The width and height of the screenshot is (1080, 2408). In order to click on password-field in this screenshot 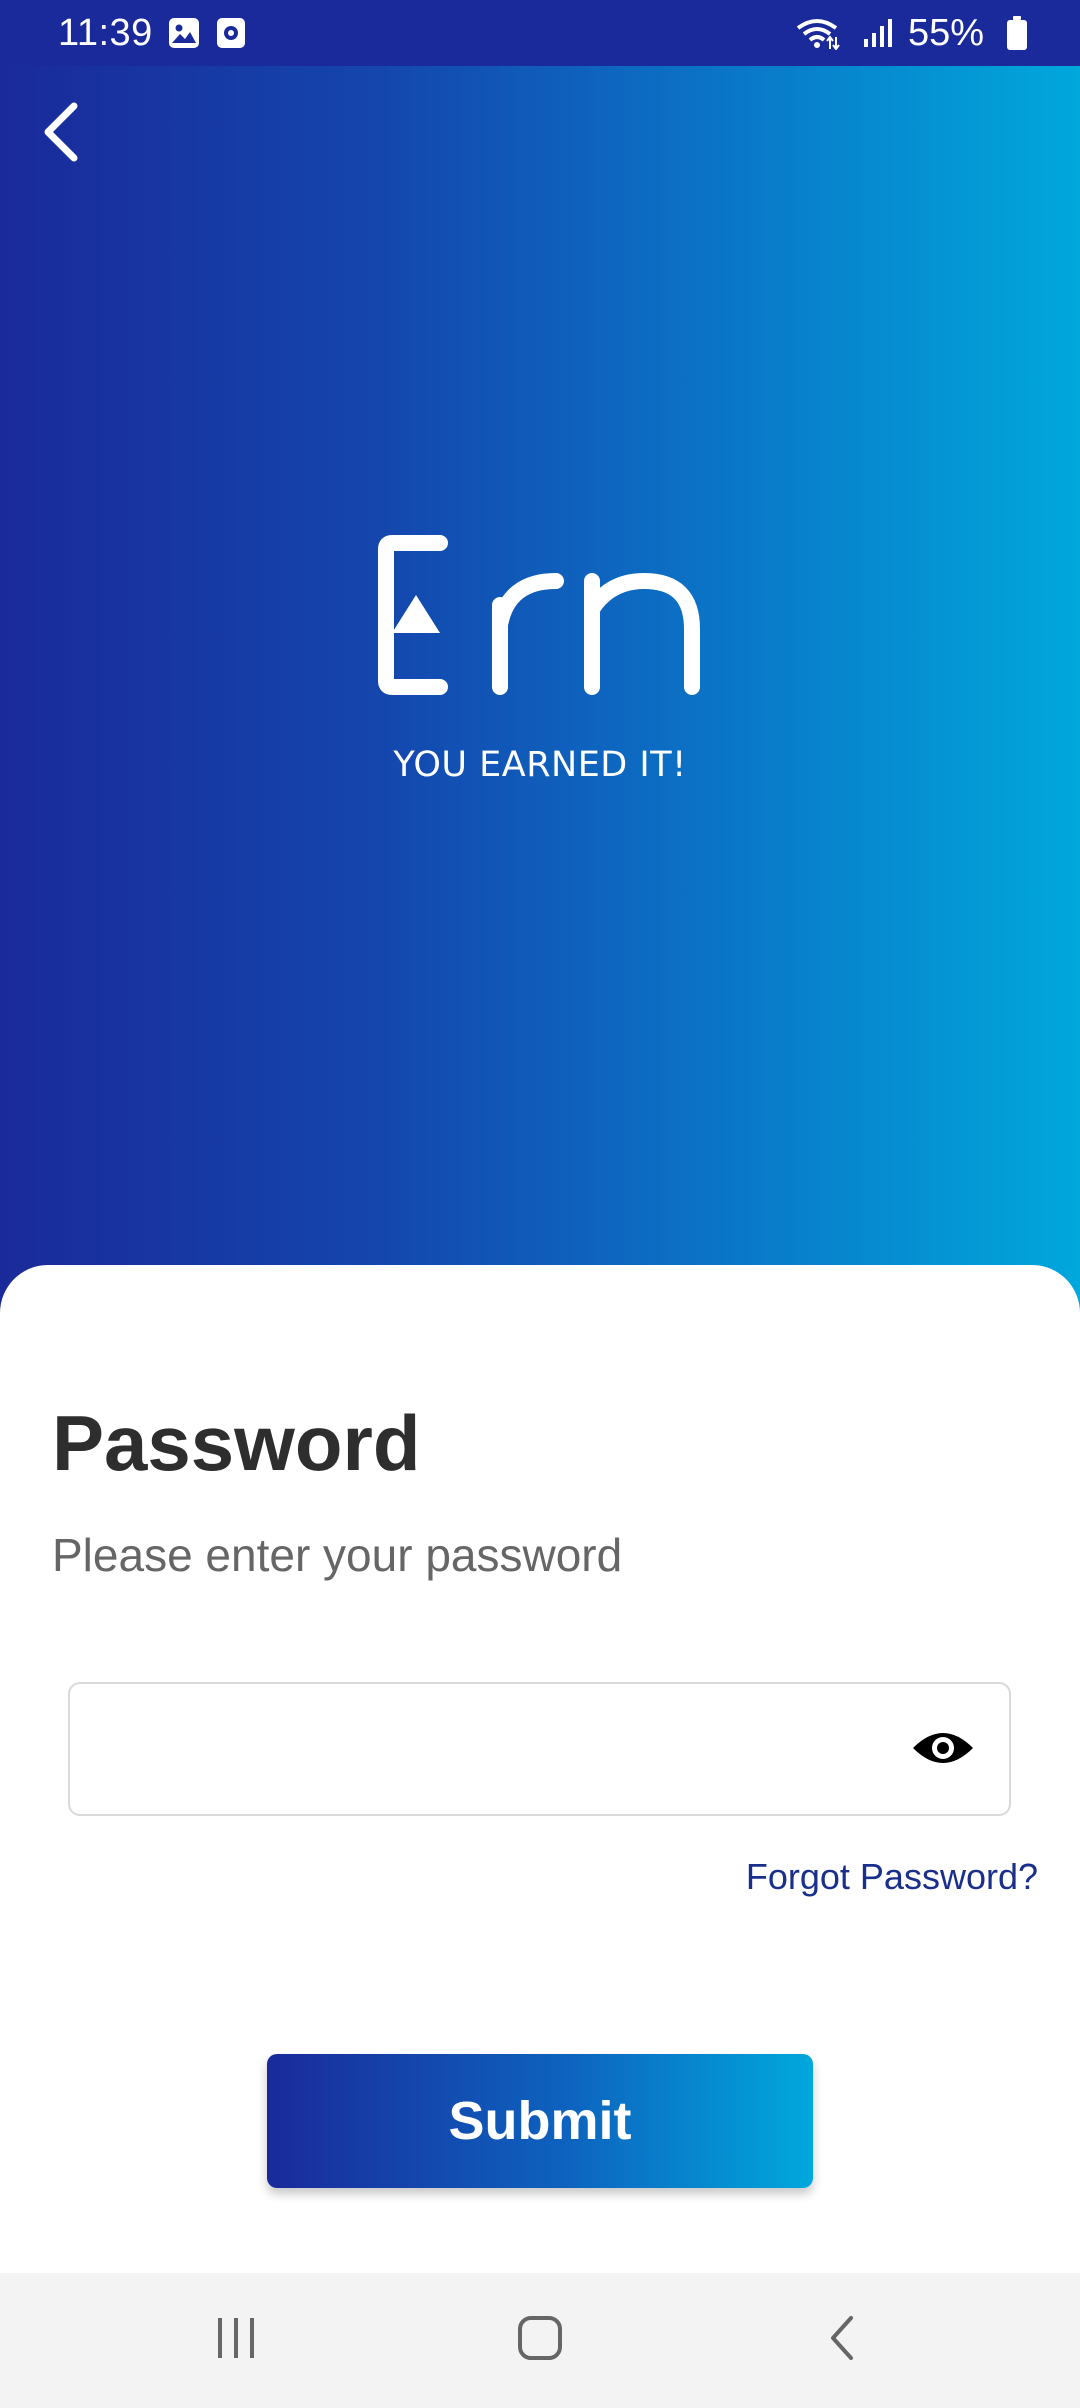, I will do `click(539, 1749)`.